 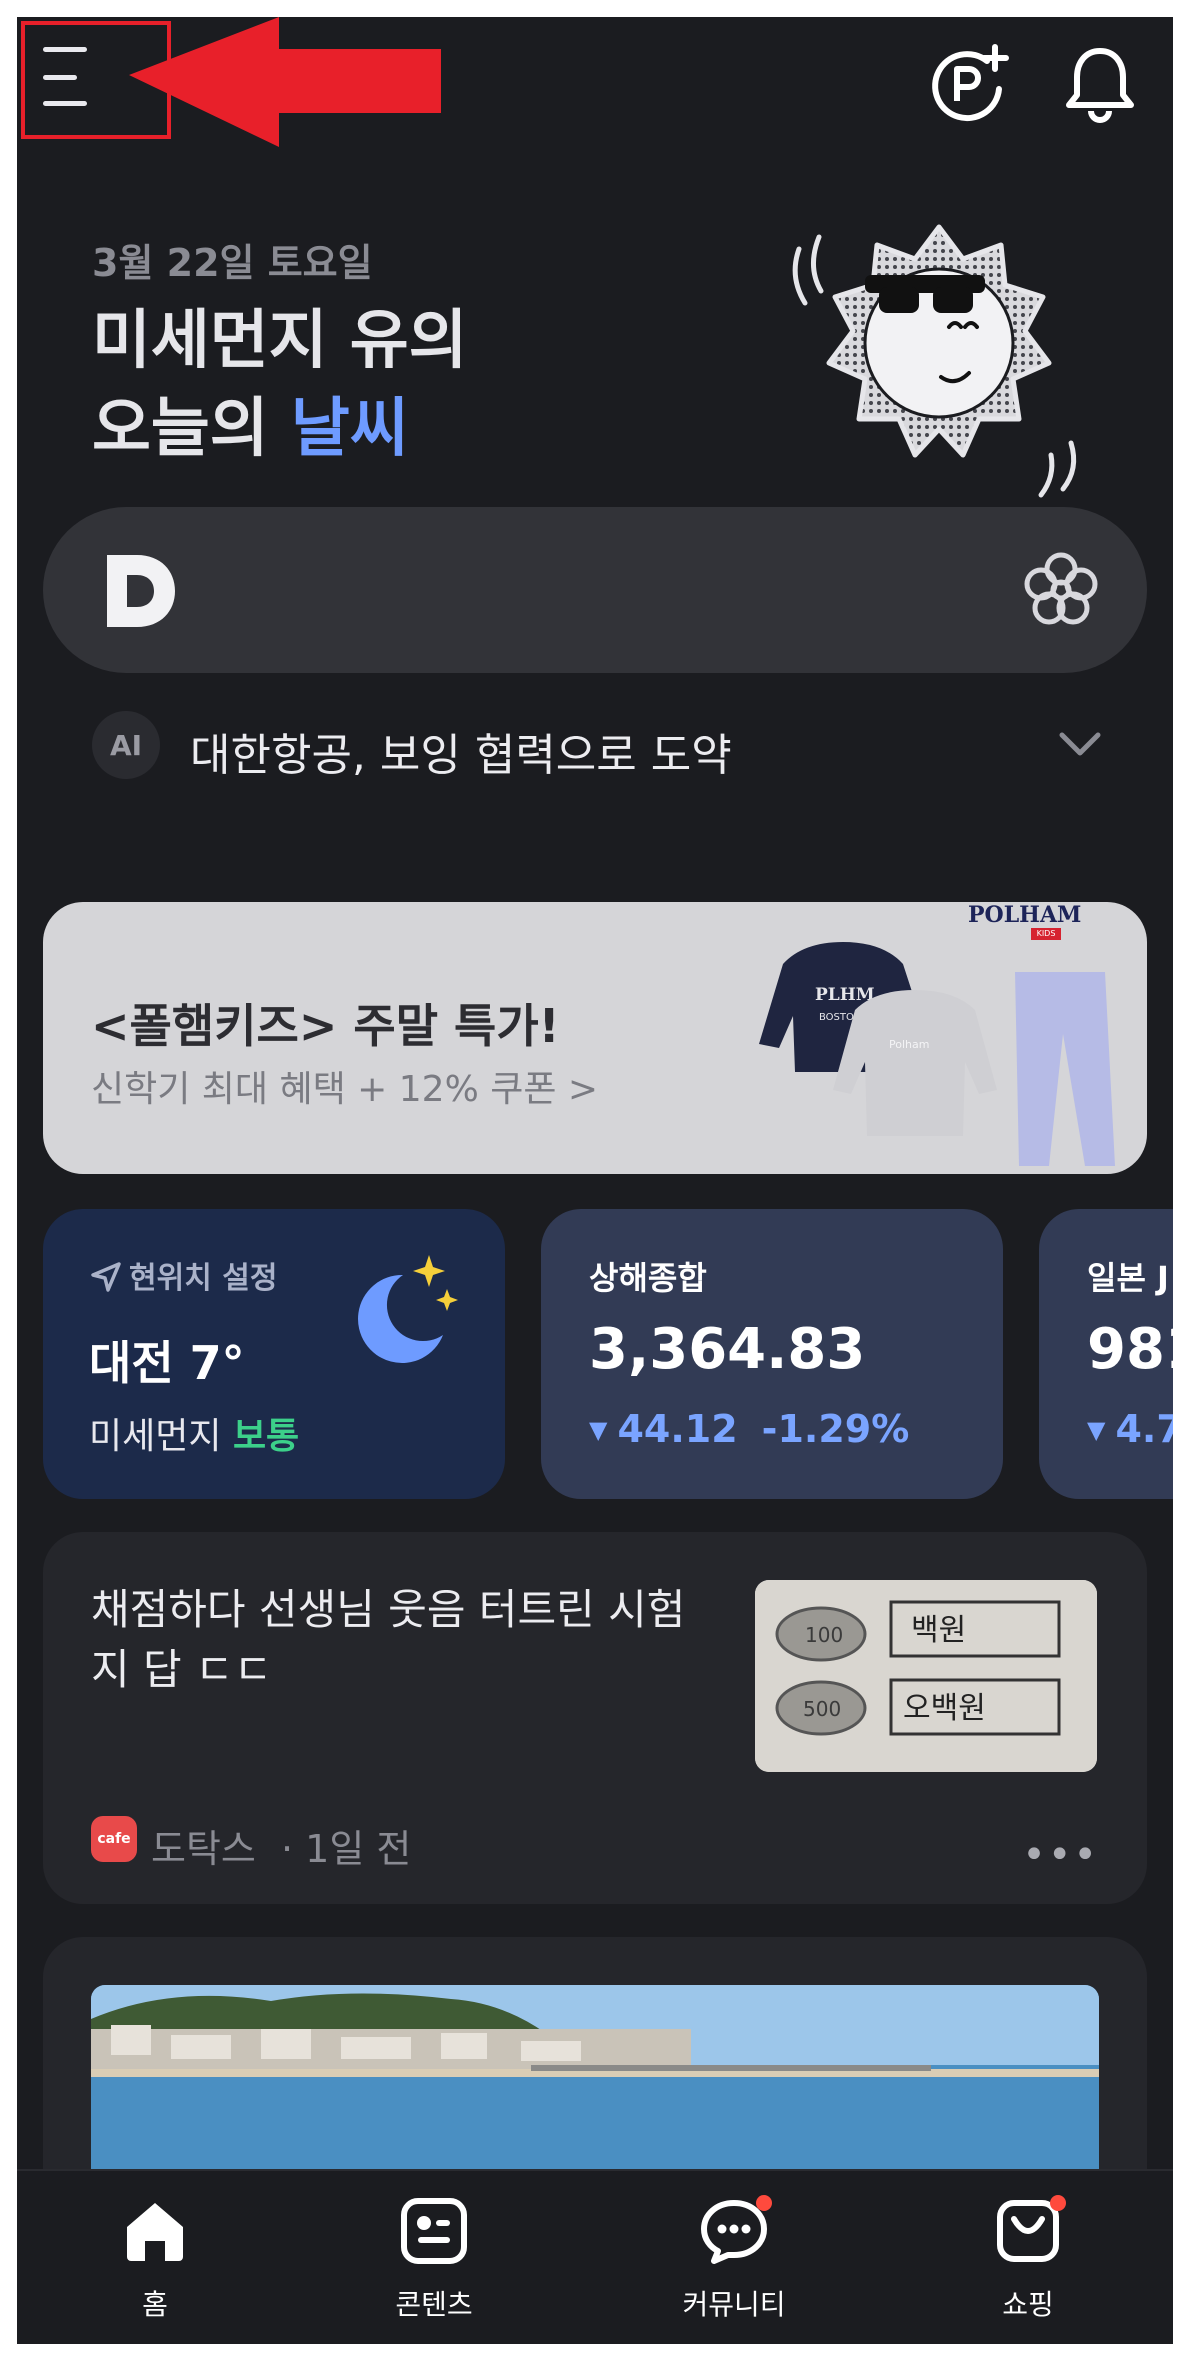 What do you see at coordinates (285, 82) in the screenshot?
I see `red-arrow-annotation` at bounding box center [285, 82].